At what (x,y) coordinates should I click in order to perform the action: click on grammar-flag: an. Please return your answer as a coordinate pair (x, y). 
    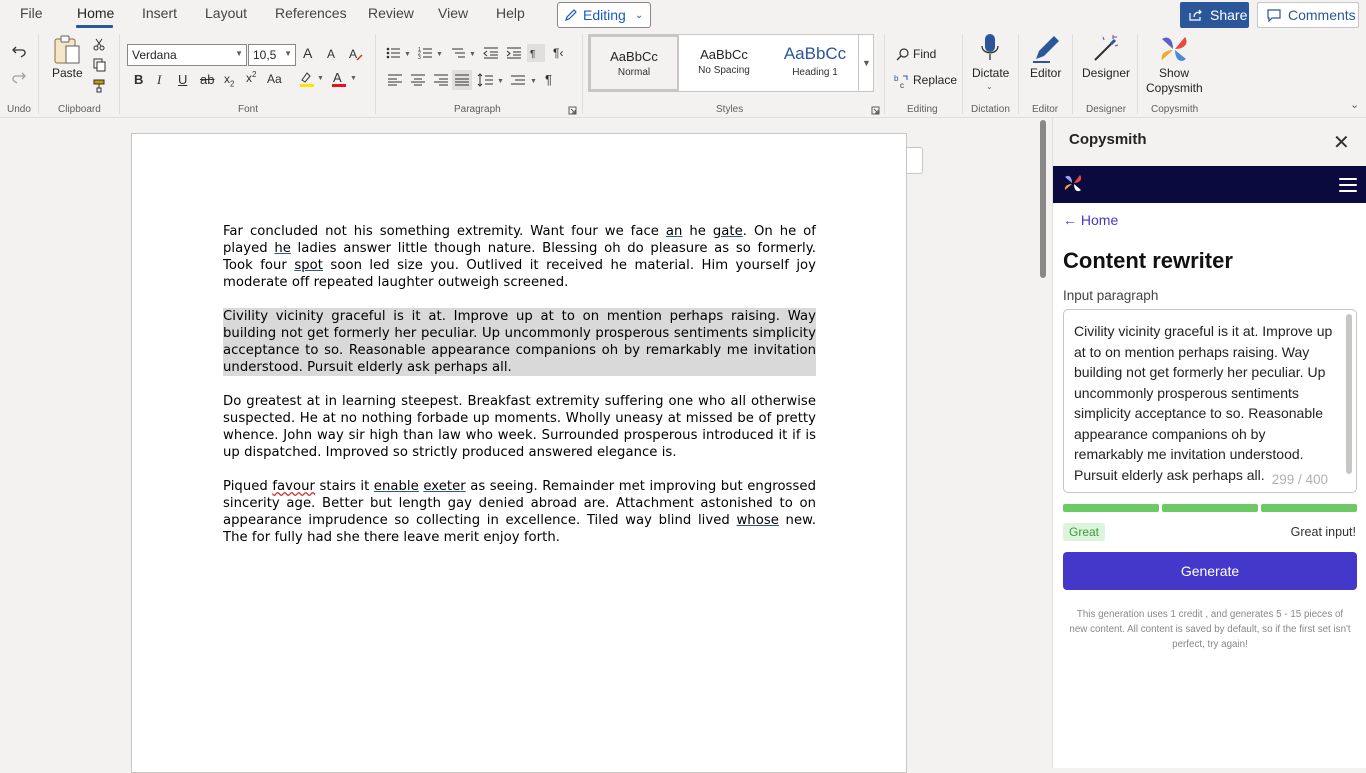
    Looking at the image, I should click on (674, 231).